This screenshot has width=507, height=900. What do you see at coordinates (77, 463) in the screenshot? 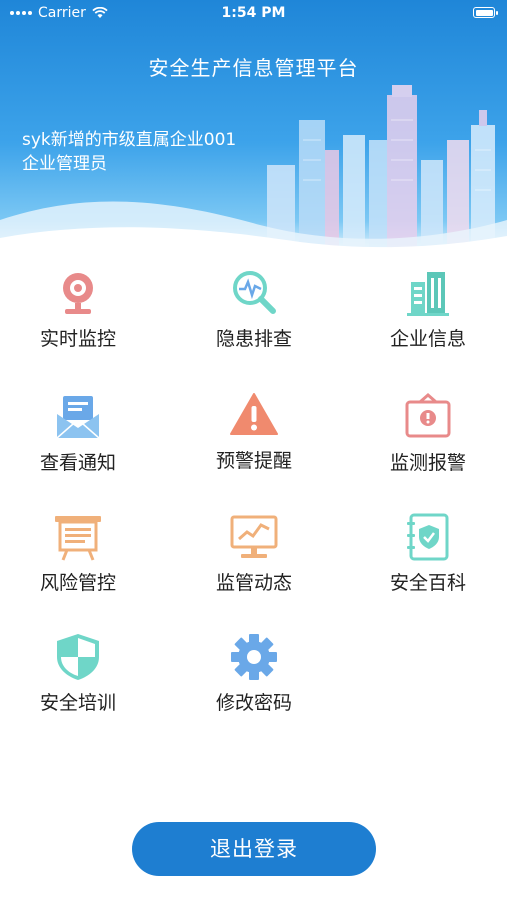
I see `menu-item-label: 查看通知` at bounding box center [77, 463].